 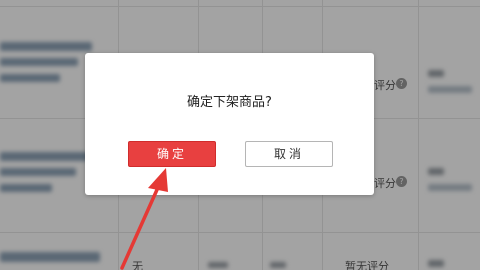 What do you see at coordinates (229, 102) in the screenshot?
I see `dialog-message: 确定下架商品?` at bounding box center [229, 102].